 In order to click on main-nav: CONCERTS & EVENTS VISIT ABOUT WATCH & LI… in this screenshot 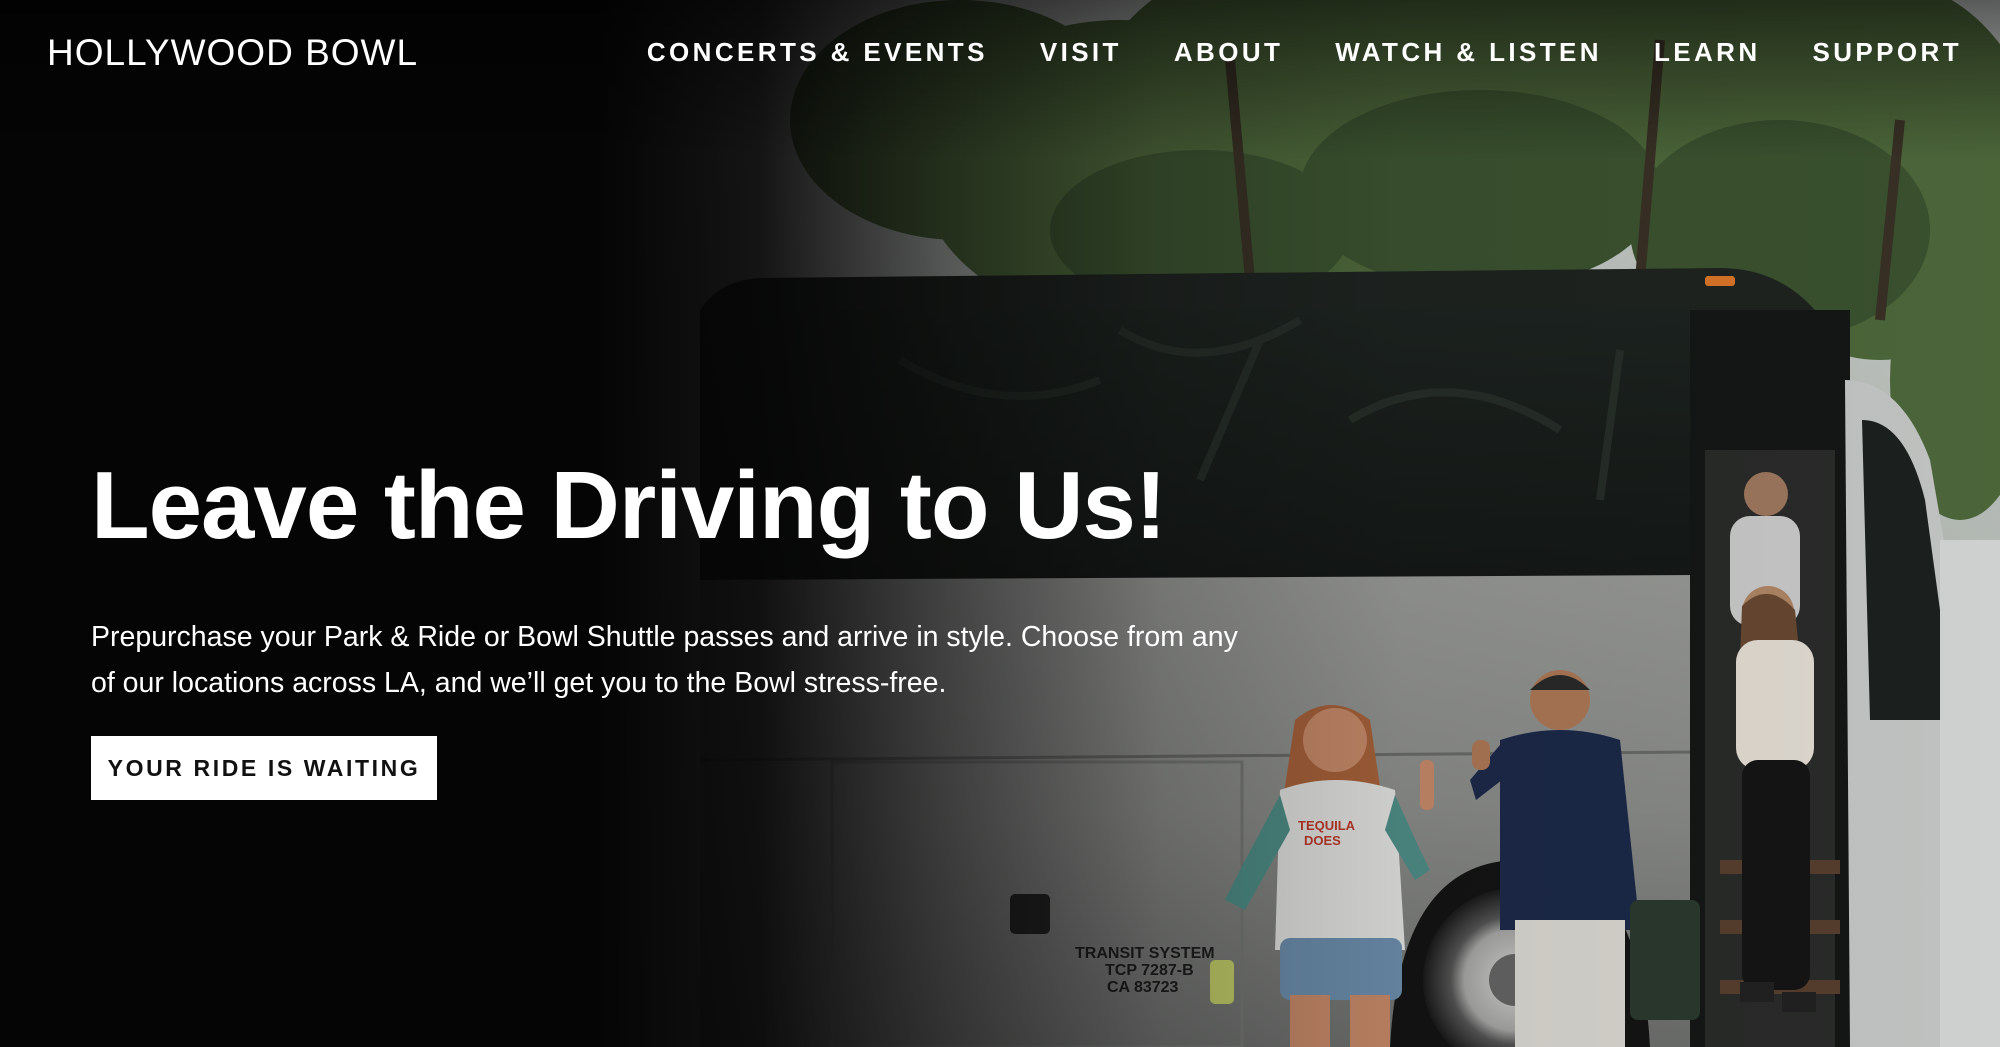, I will do `click(1278, 52)`.